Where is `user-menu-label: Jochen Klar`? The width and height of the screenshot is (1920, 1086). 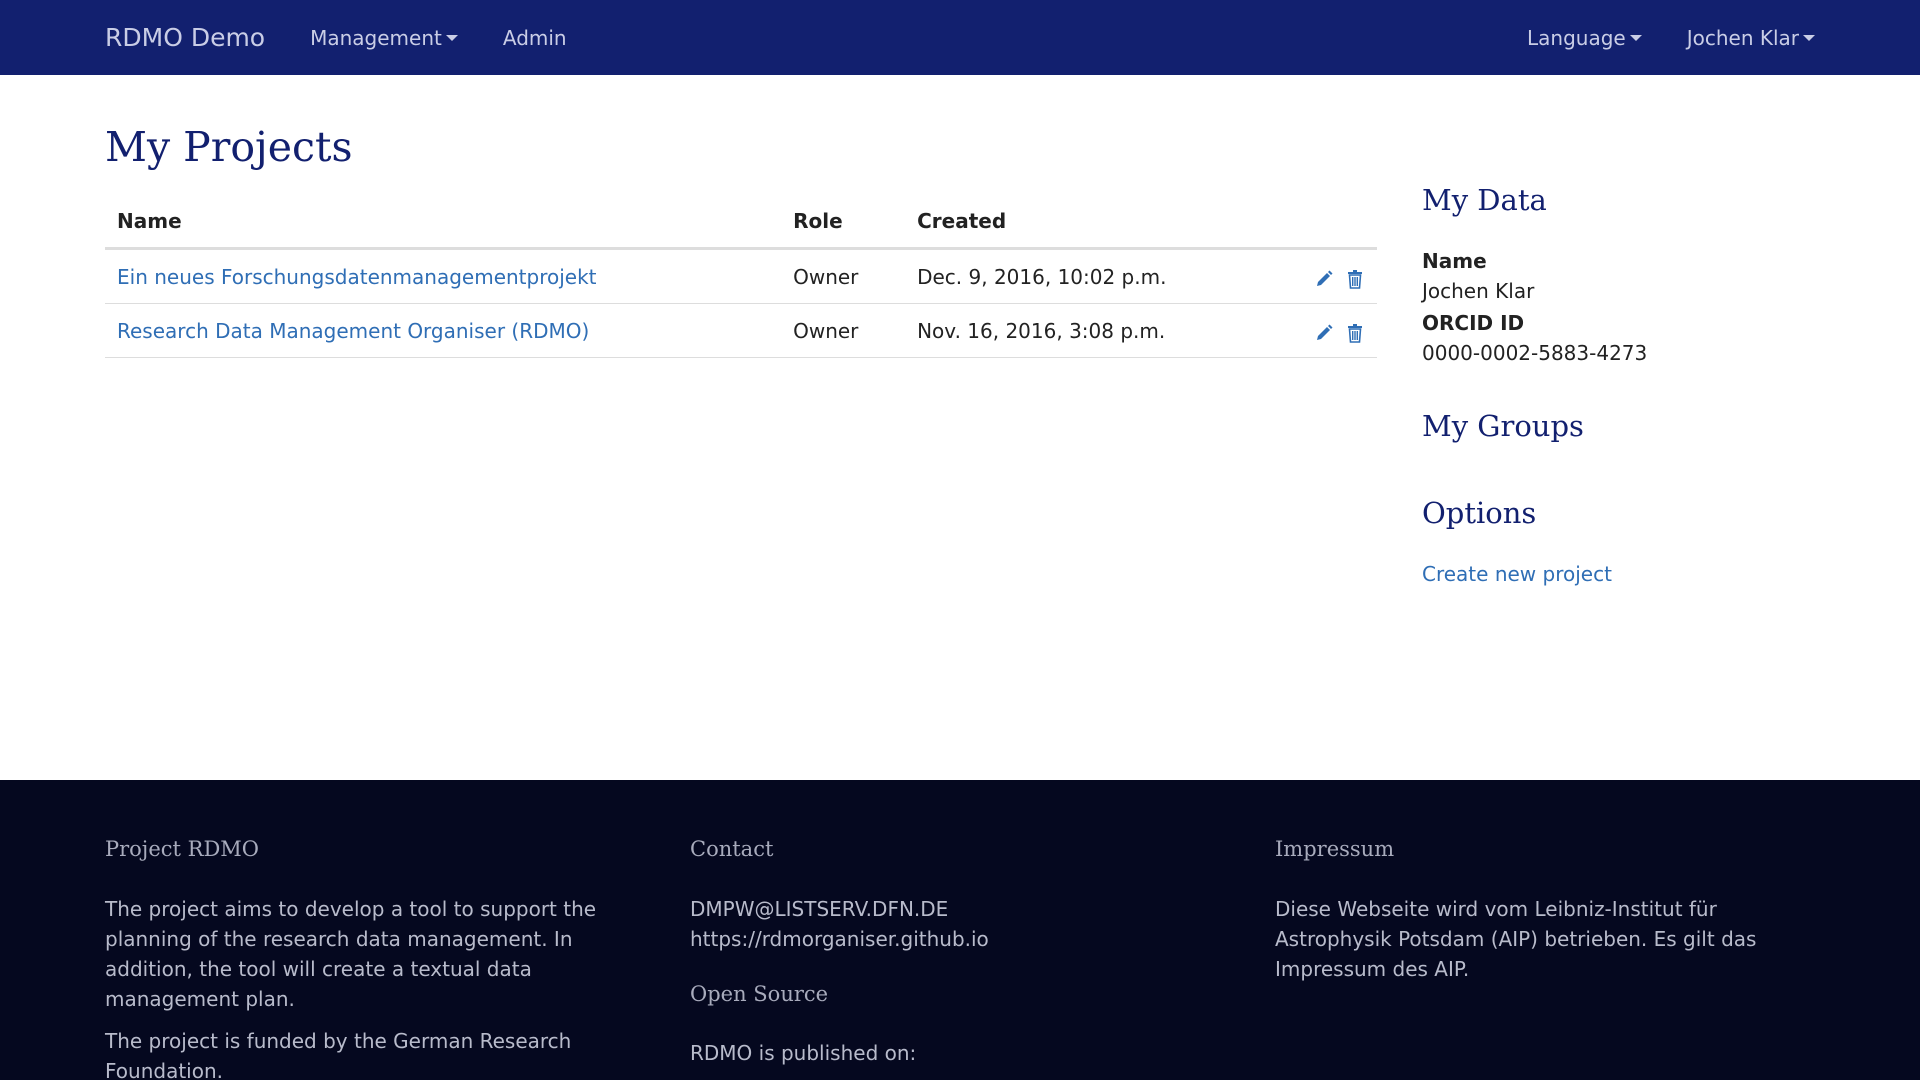 user-menu-label: Jochen Klar is located at coordinates (1742, 37).